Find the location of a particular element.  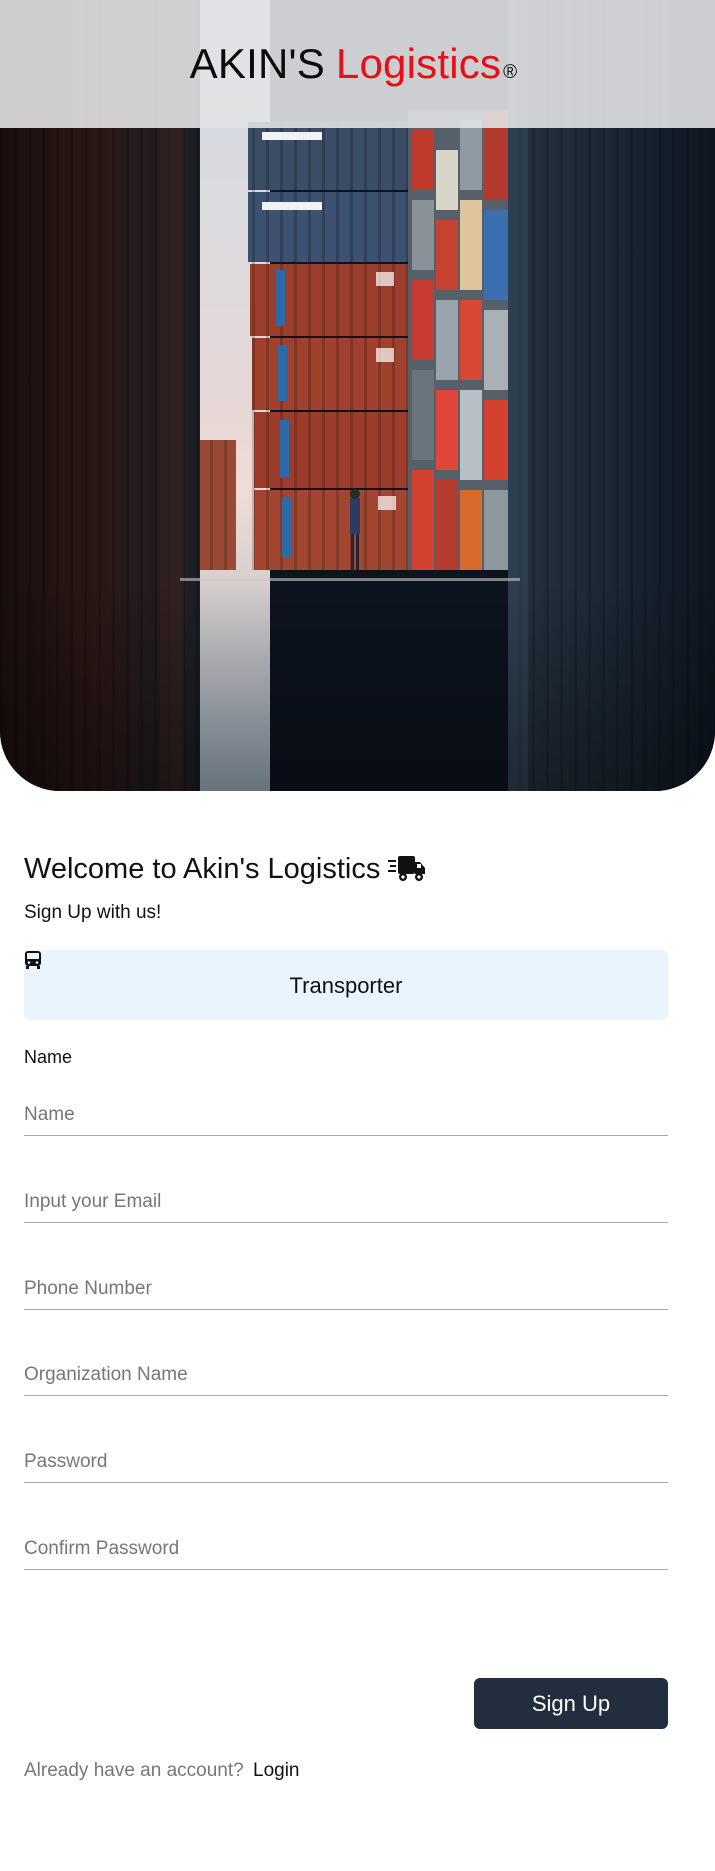

login-prompt-text: Already have an account? is located at coordinates (134, 1770).